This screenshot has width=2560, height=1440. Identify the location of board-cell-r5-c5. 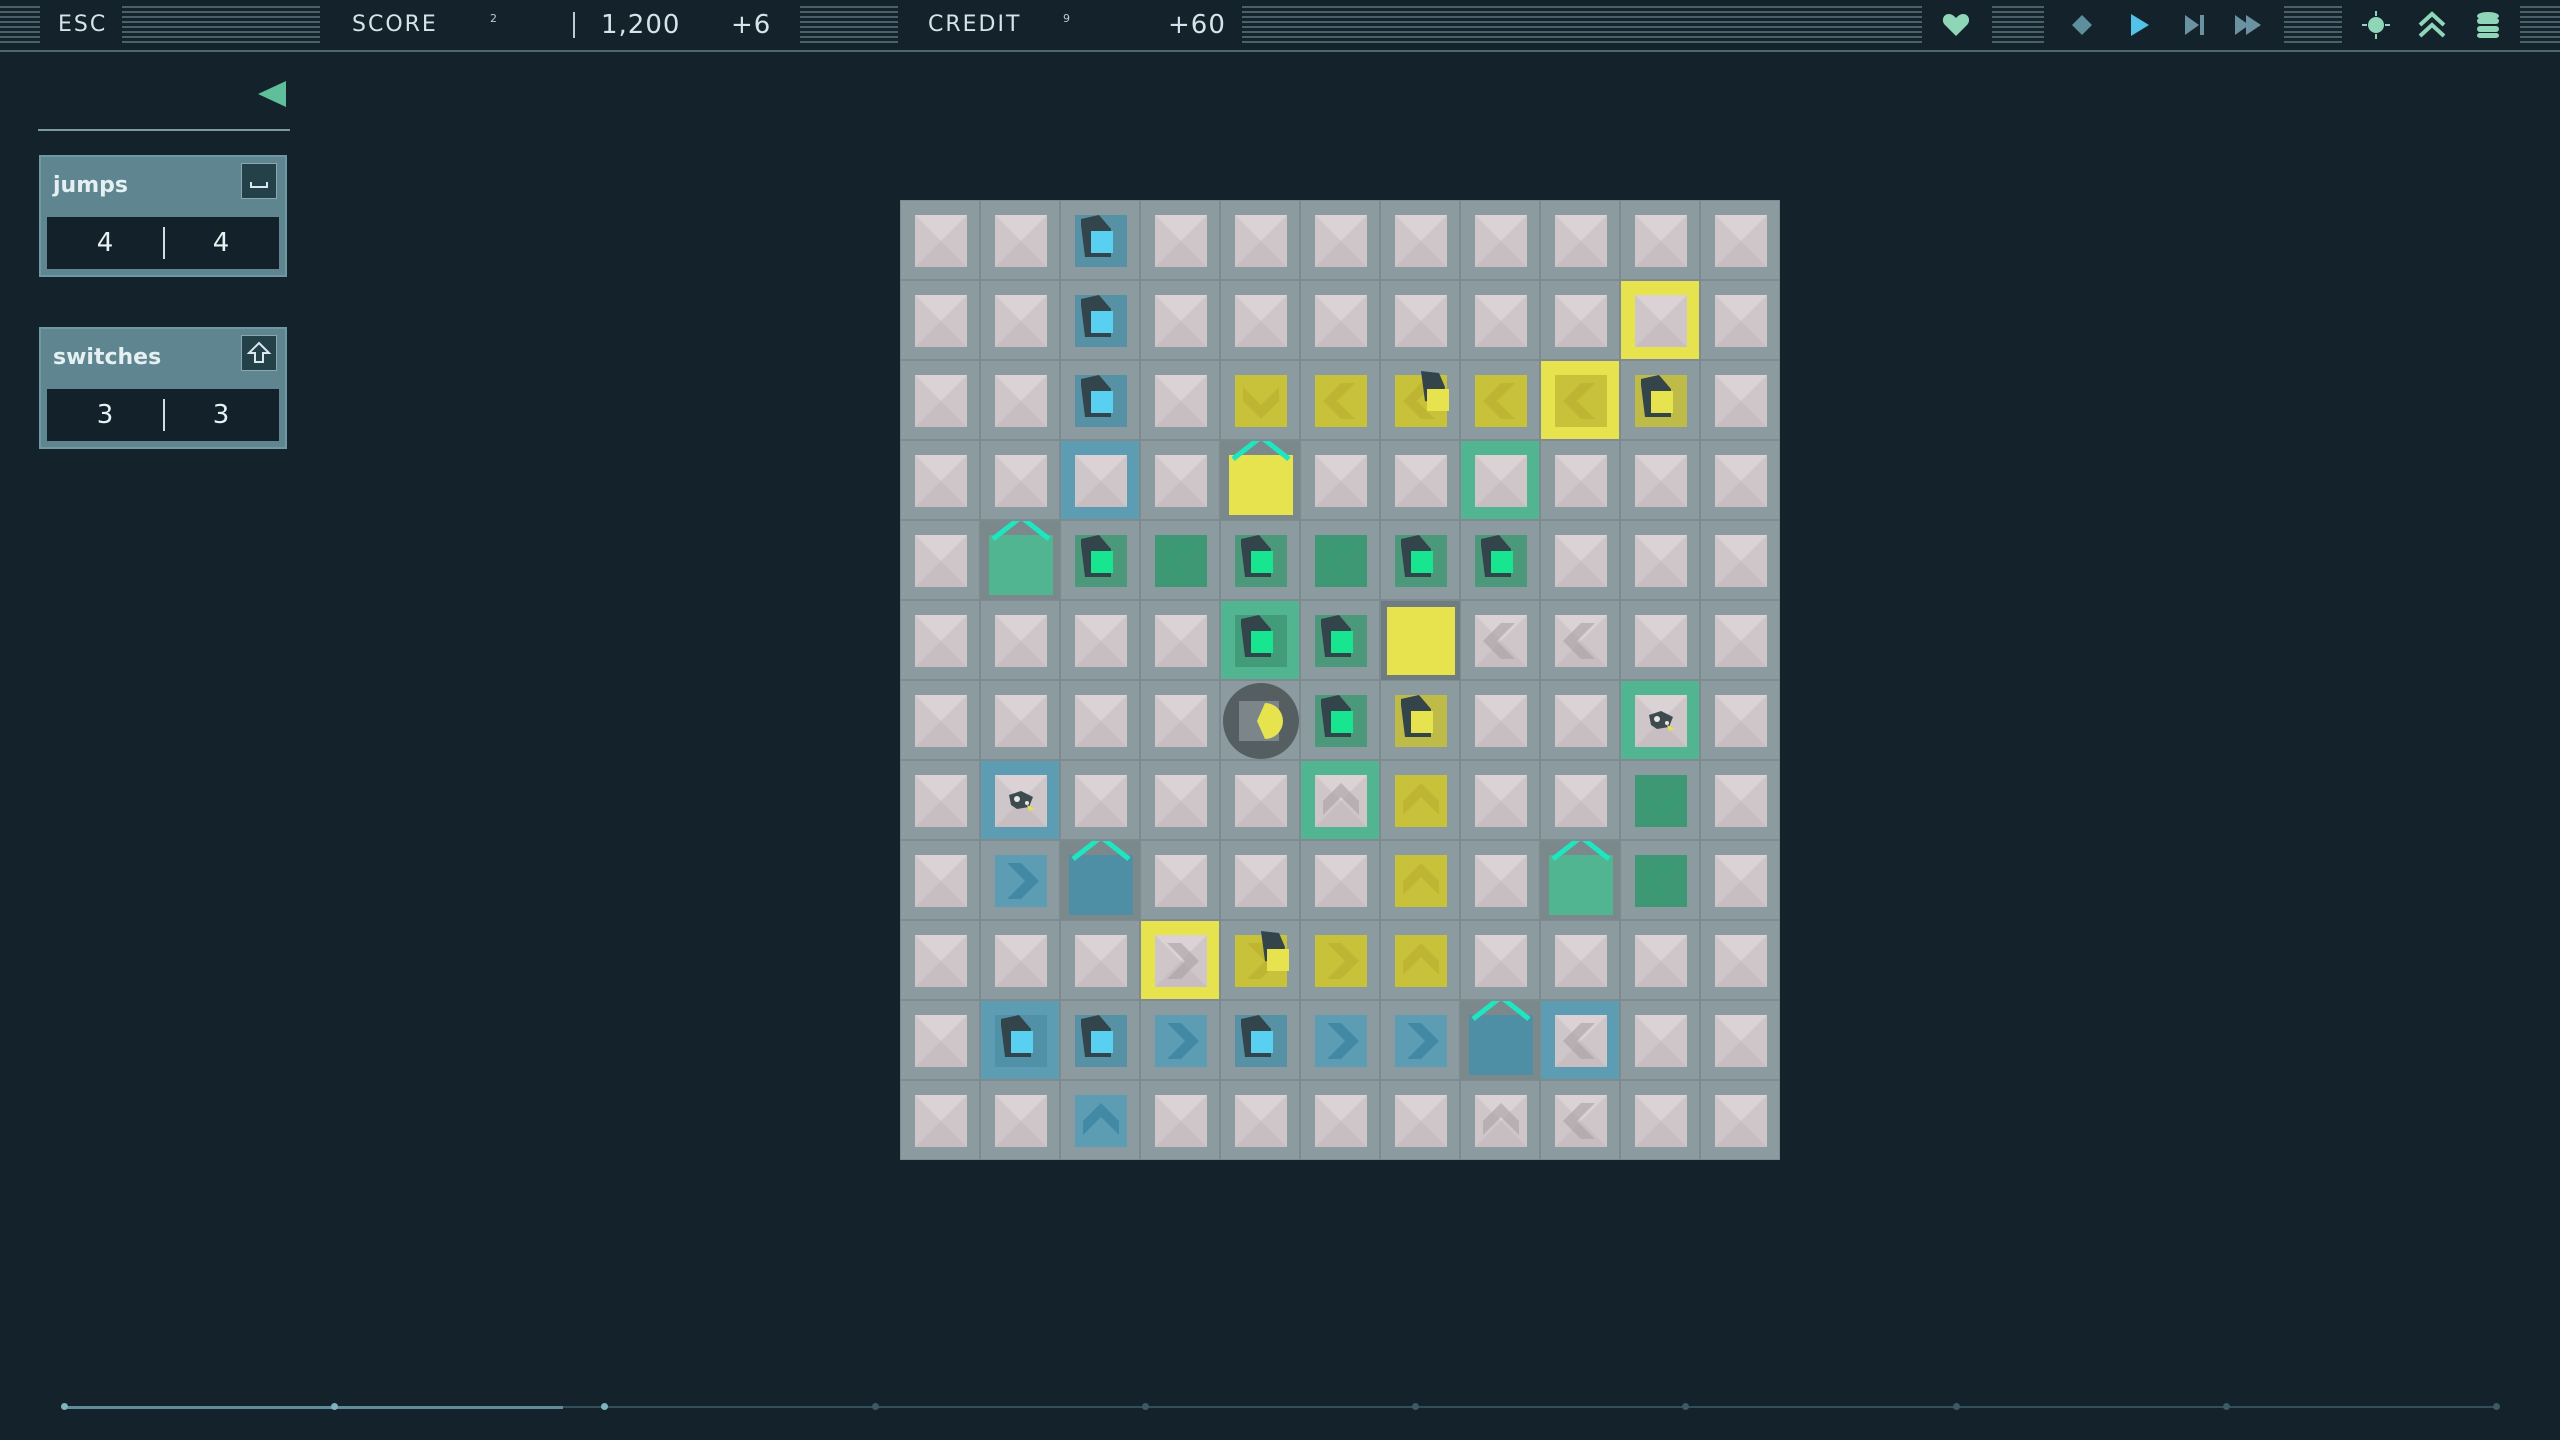
(1340, 640).